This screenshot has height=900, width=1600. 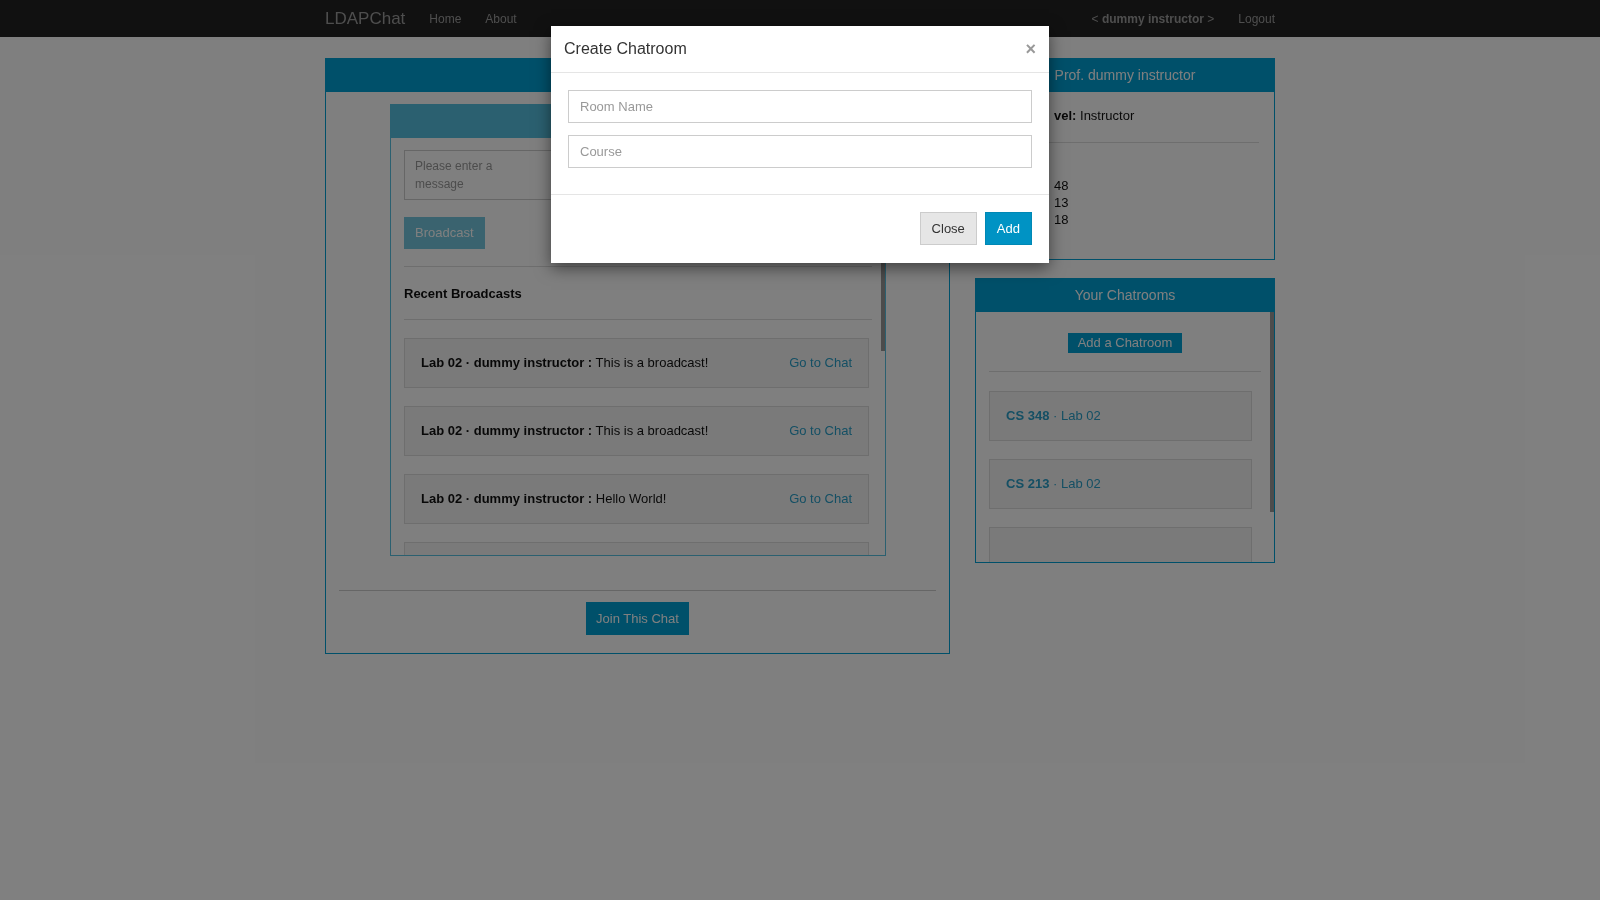 What do you see at coordinates (1062, 185) in the screenshot?
I see `course-number: 48` at bounding box center [1062, 185].